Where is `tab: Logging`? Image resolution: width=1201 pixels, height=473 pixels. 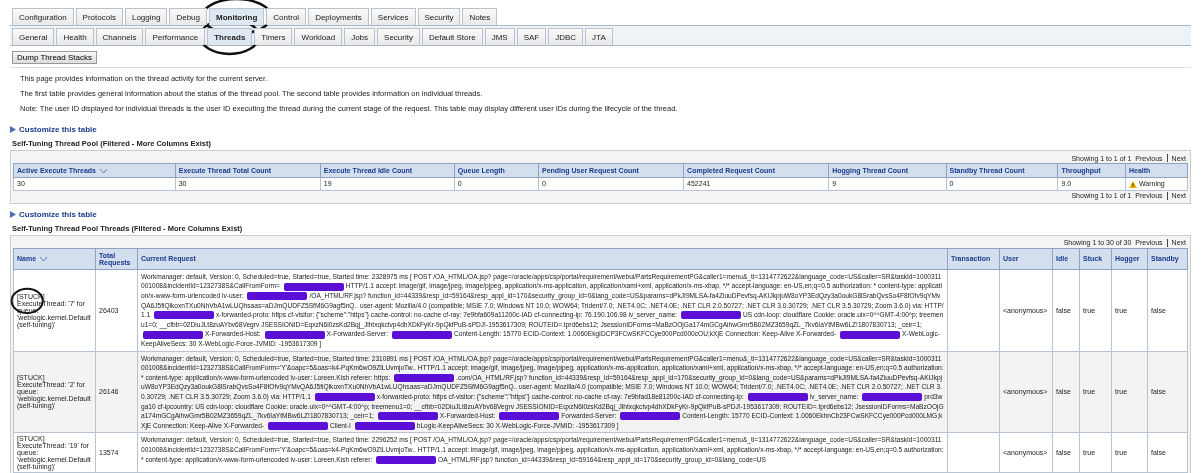
tab: Logging is located at coordinates (146, 16).